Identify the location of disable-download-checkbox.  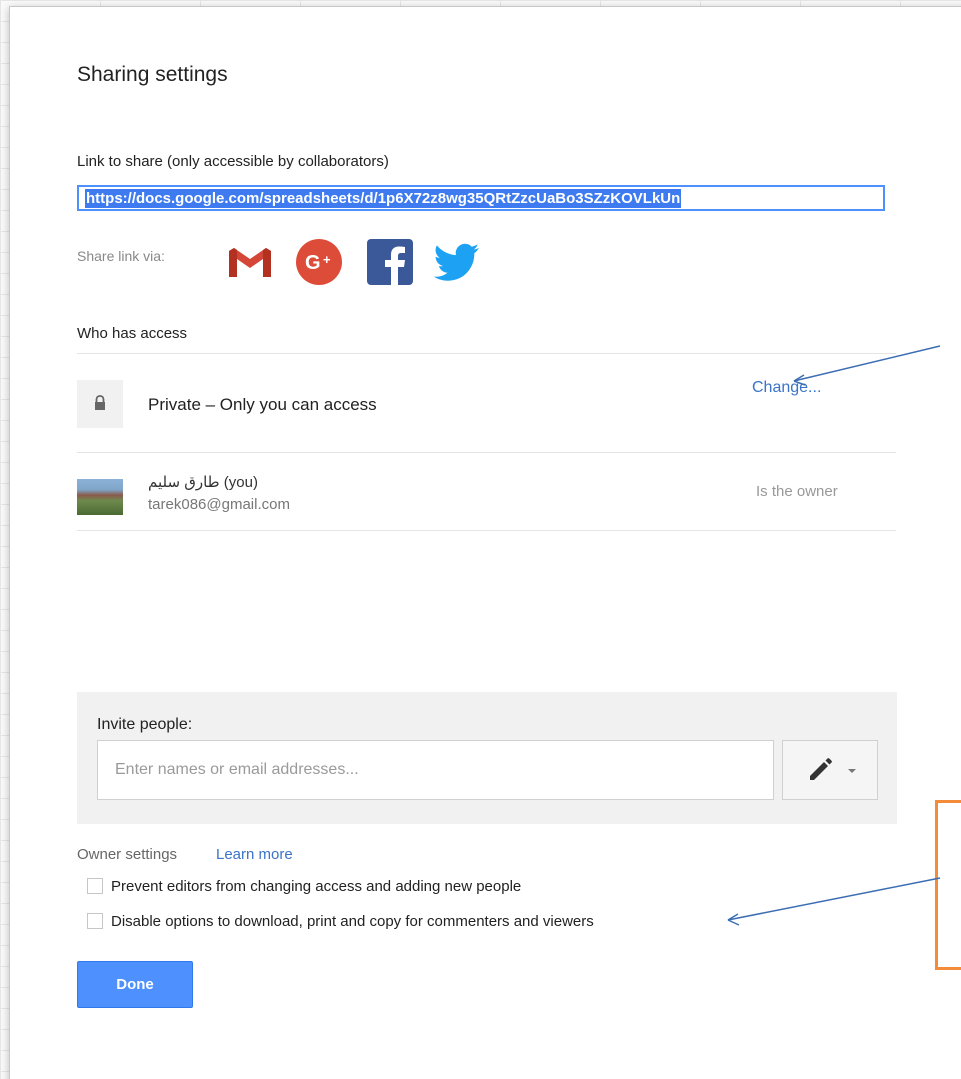
(95, 921).